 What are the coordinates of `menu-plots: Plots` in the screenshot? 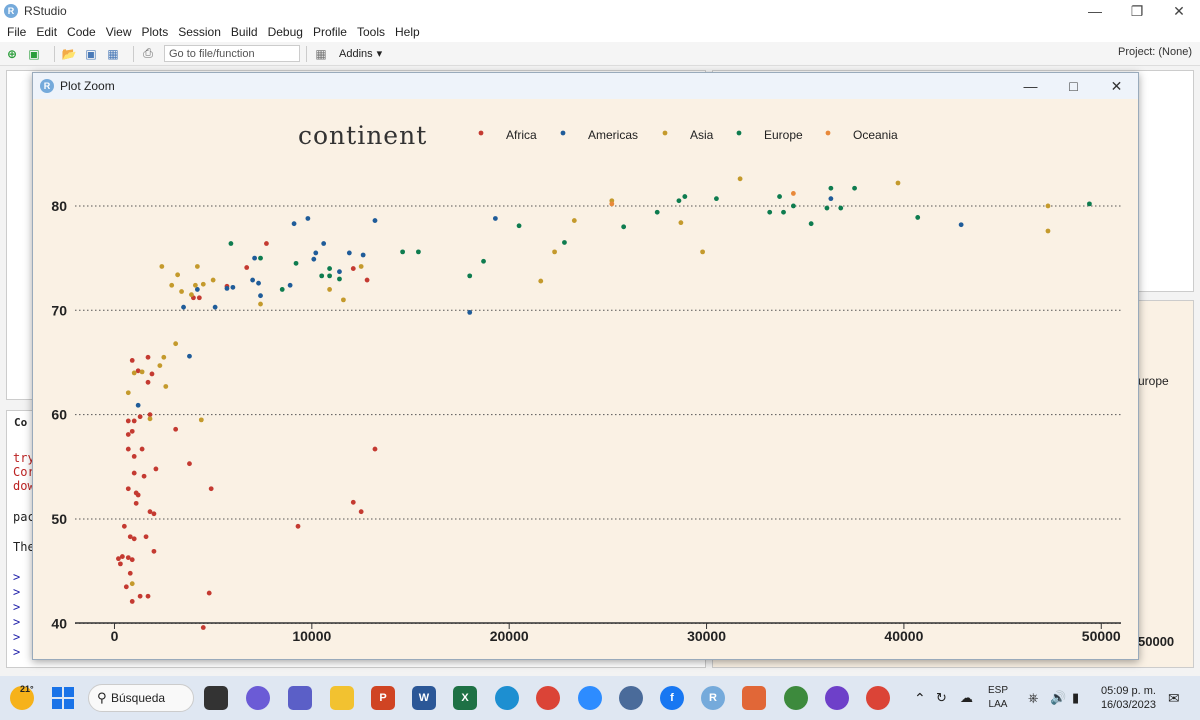 It's located at (155, 32).